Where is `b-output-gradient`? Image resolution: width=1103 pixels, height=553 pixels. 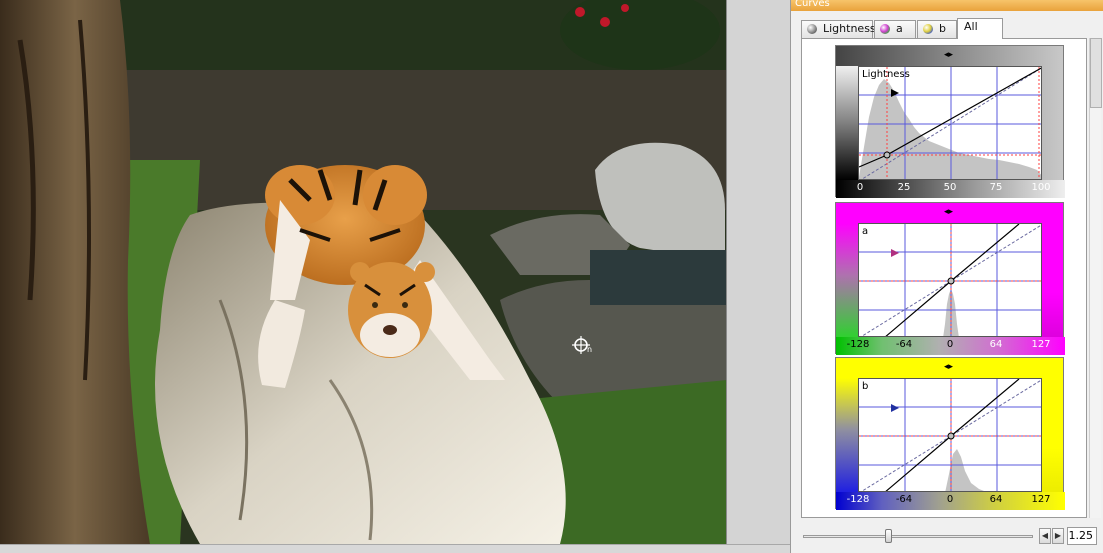
b-output-gradient is located at coordinates (847, 435).